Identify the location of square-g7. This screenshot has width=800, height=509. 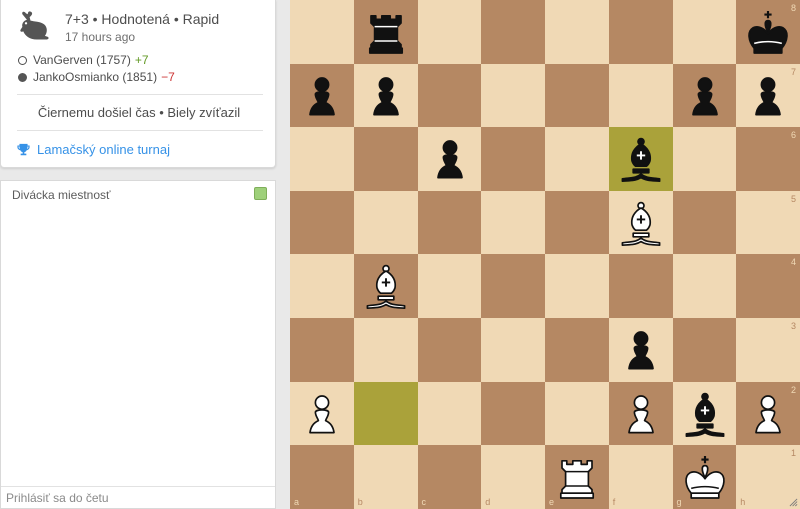
(704, 95).